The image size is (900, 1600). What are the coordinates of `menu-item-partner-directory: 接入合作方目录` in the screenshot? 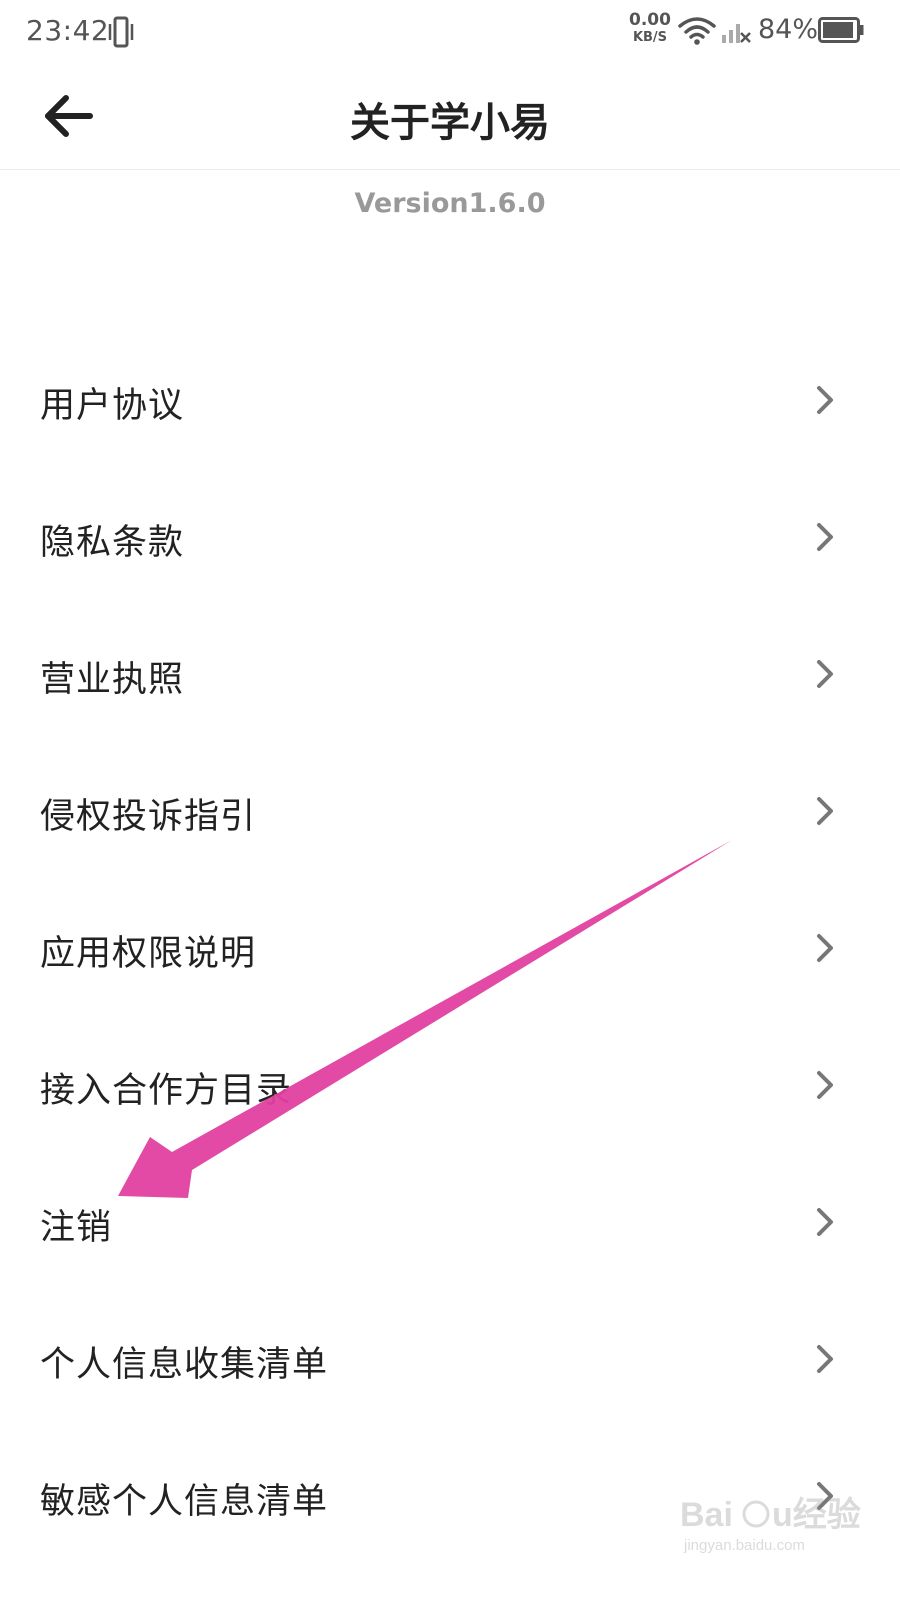 It's located at (450, 1083).